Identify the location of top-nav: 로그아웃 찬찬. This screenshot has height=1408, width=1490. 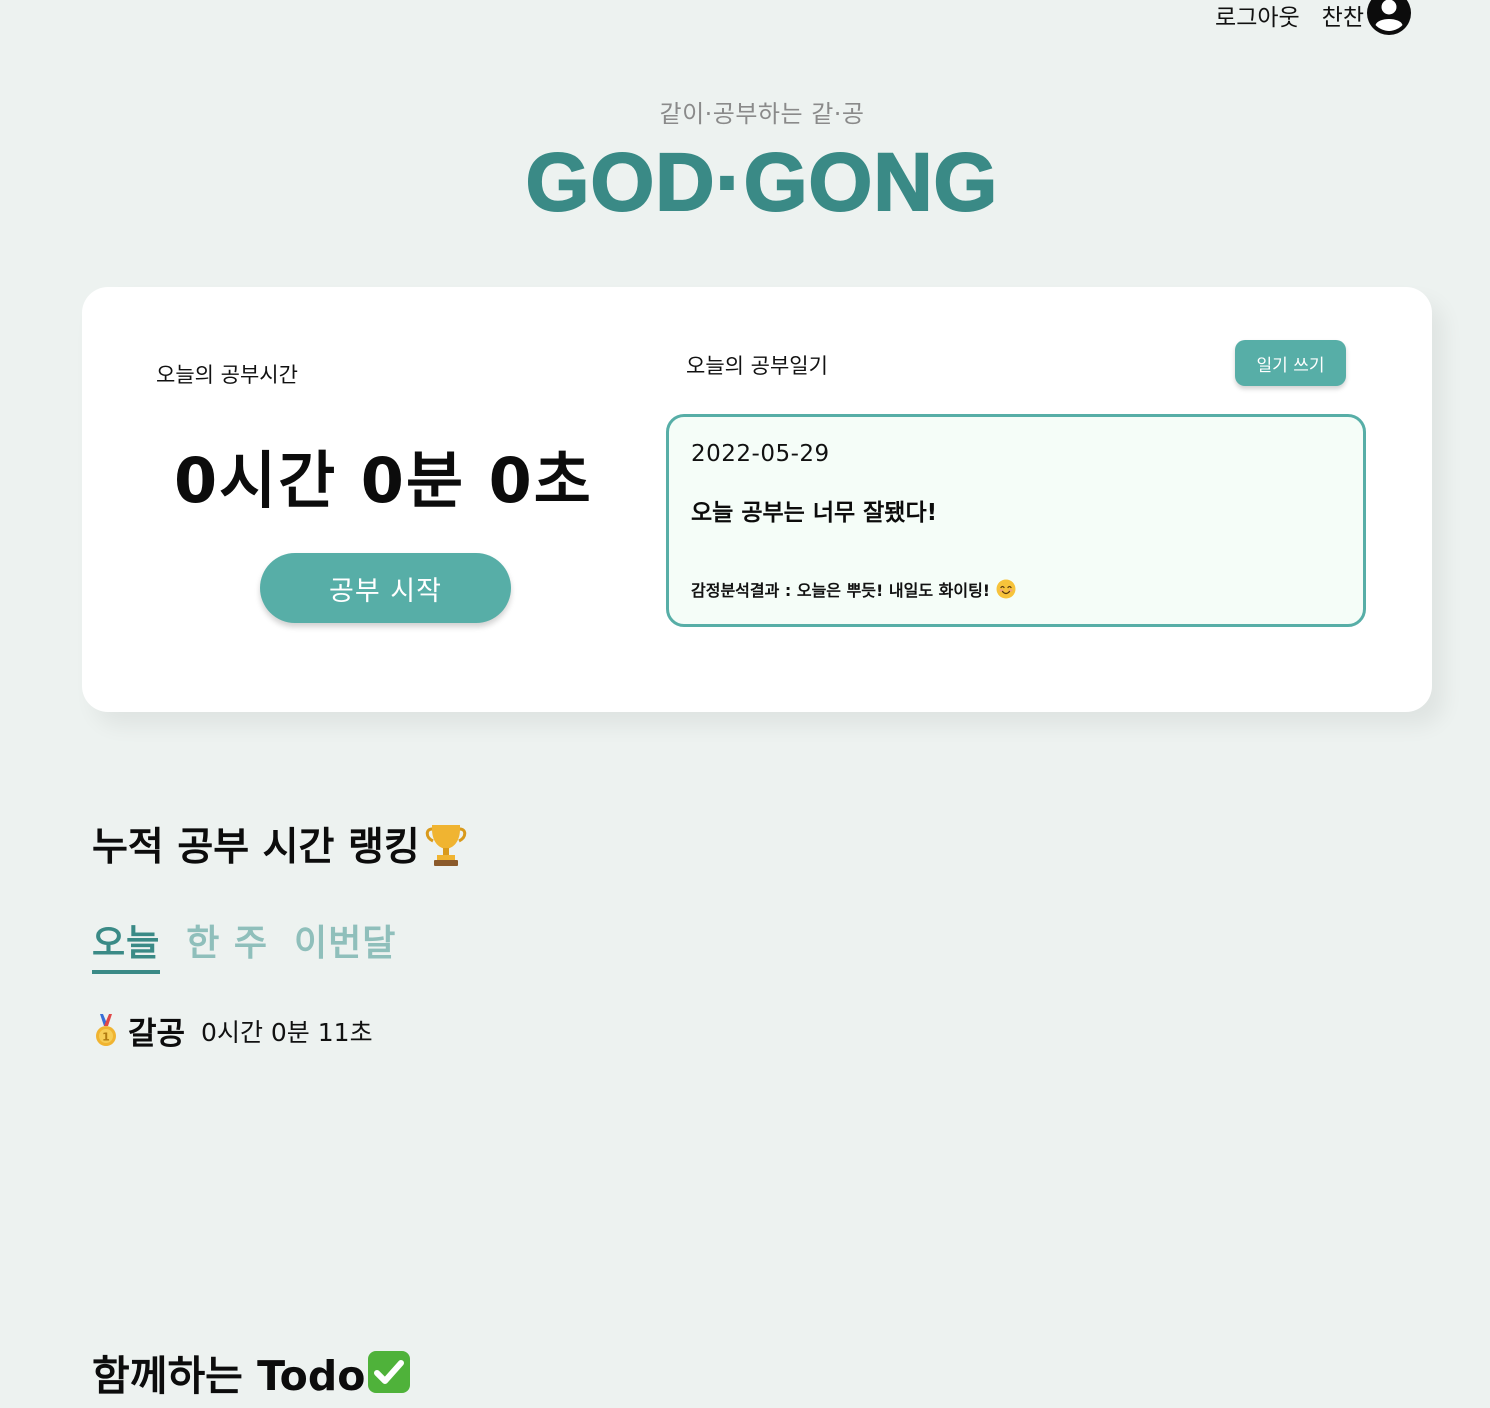
(1313, 18).